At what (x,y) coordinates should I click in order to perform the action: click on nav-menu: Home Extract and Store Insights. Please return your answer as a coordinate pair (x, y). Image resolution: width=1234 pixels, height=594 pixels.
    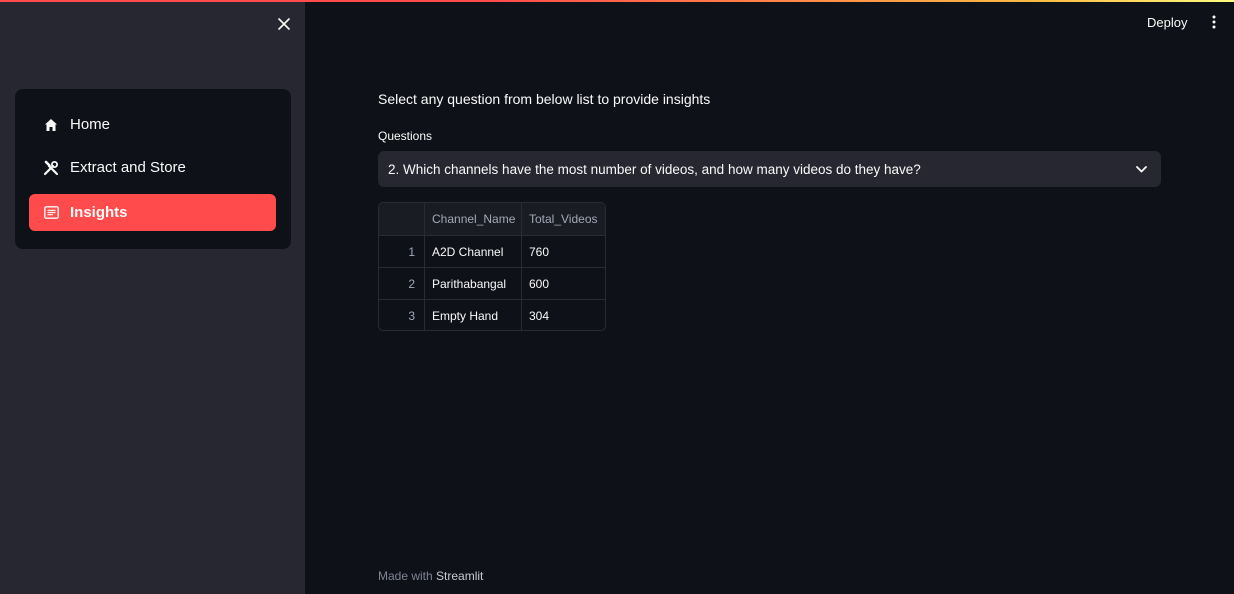
    Looking at the image, I should click on (153, 169).